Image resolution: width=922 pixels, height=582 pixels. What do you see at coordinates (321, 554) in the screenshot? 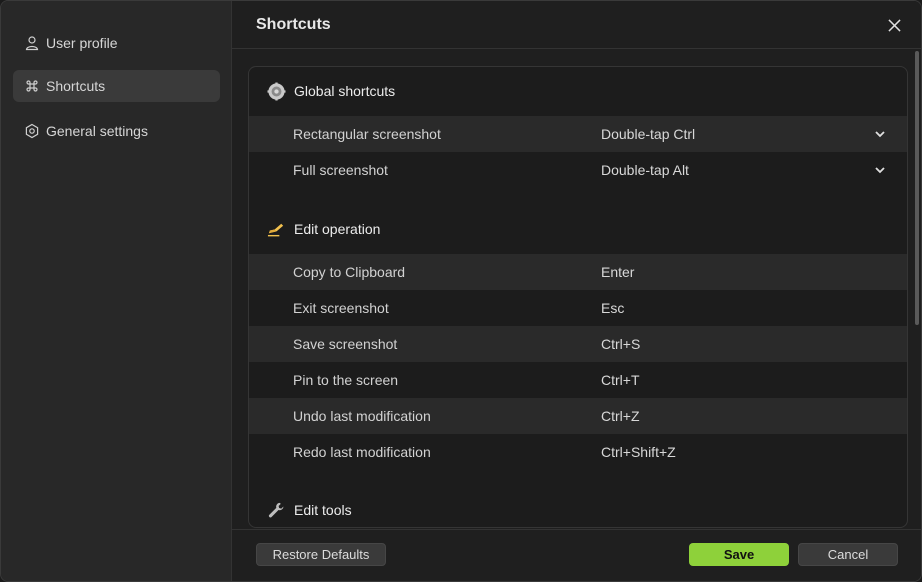
I see `restore-defaults-button: Restore Defaults` at bounding box center [321, 554].